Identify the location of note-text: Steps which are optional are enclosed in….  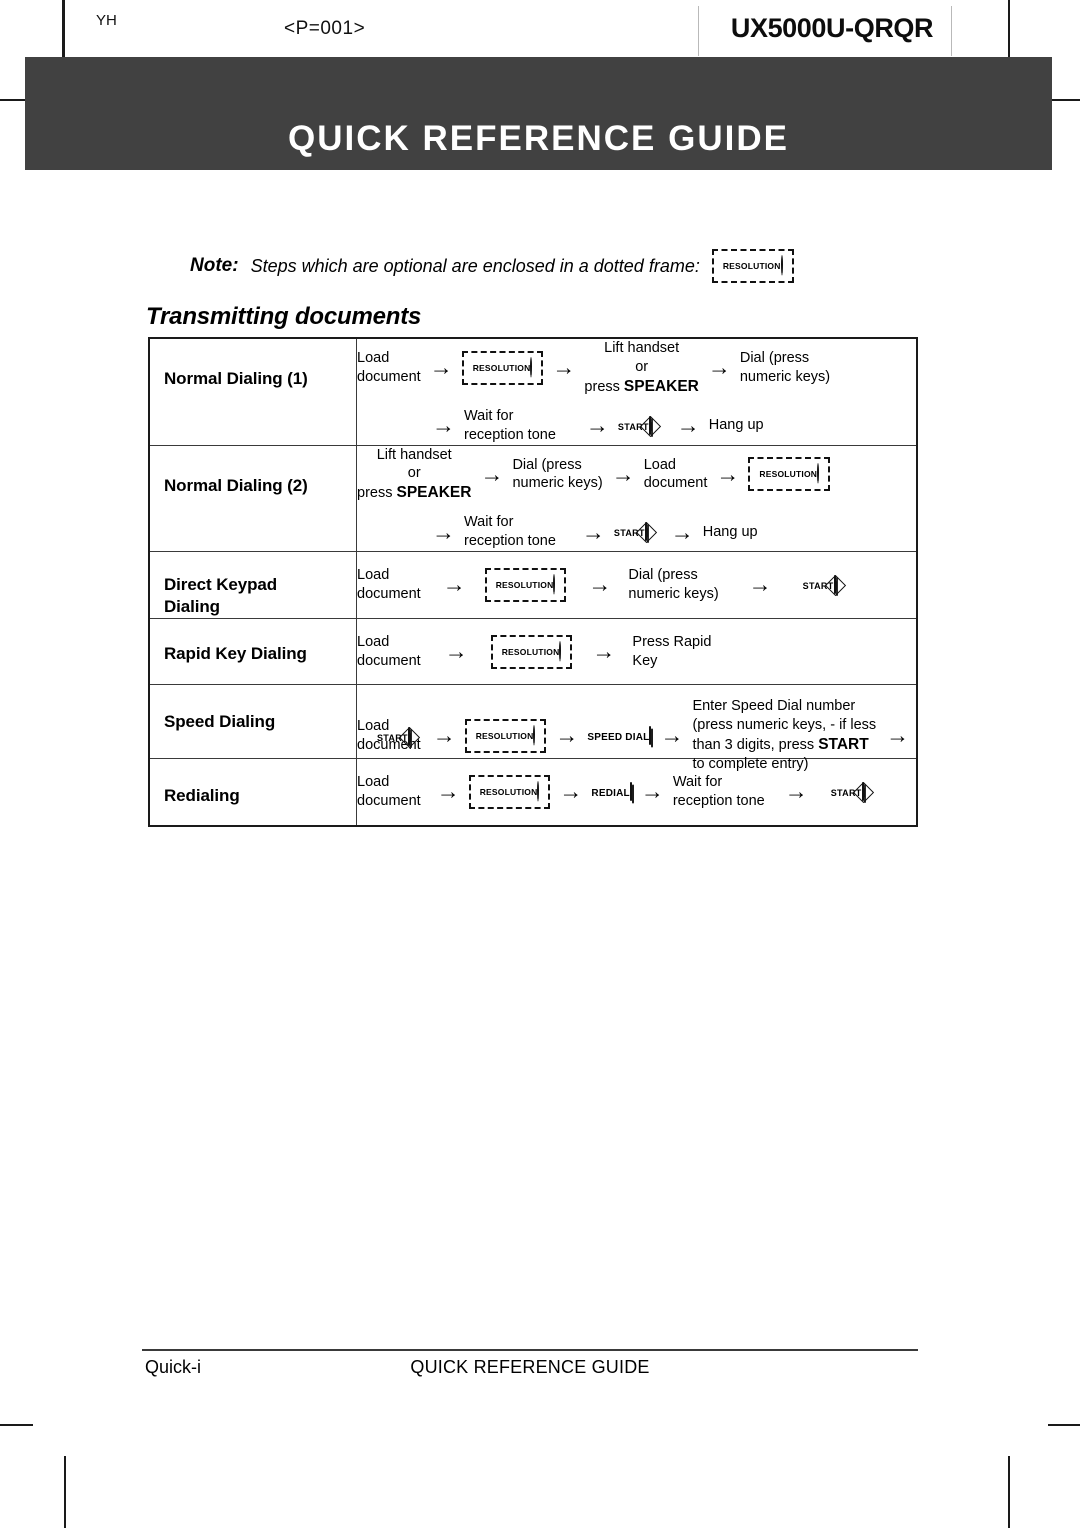
(475, 265).